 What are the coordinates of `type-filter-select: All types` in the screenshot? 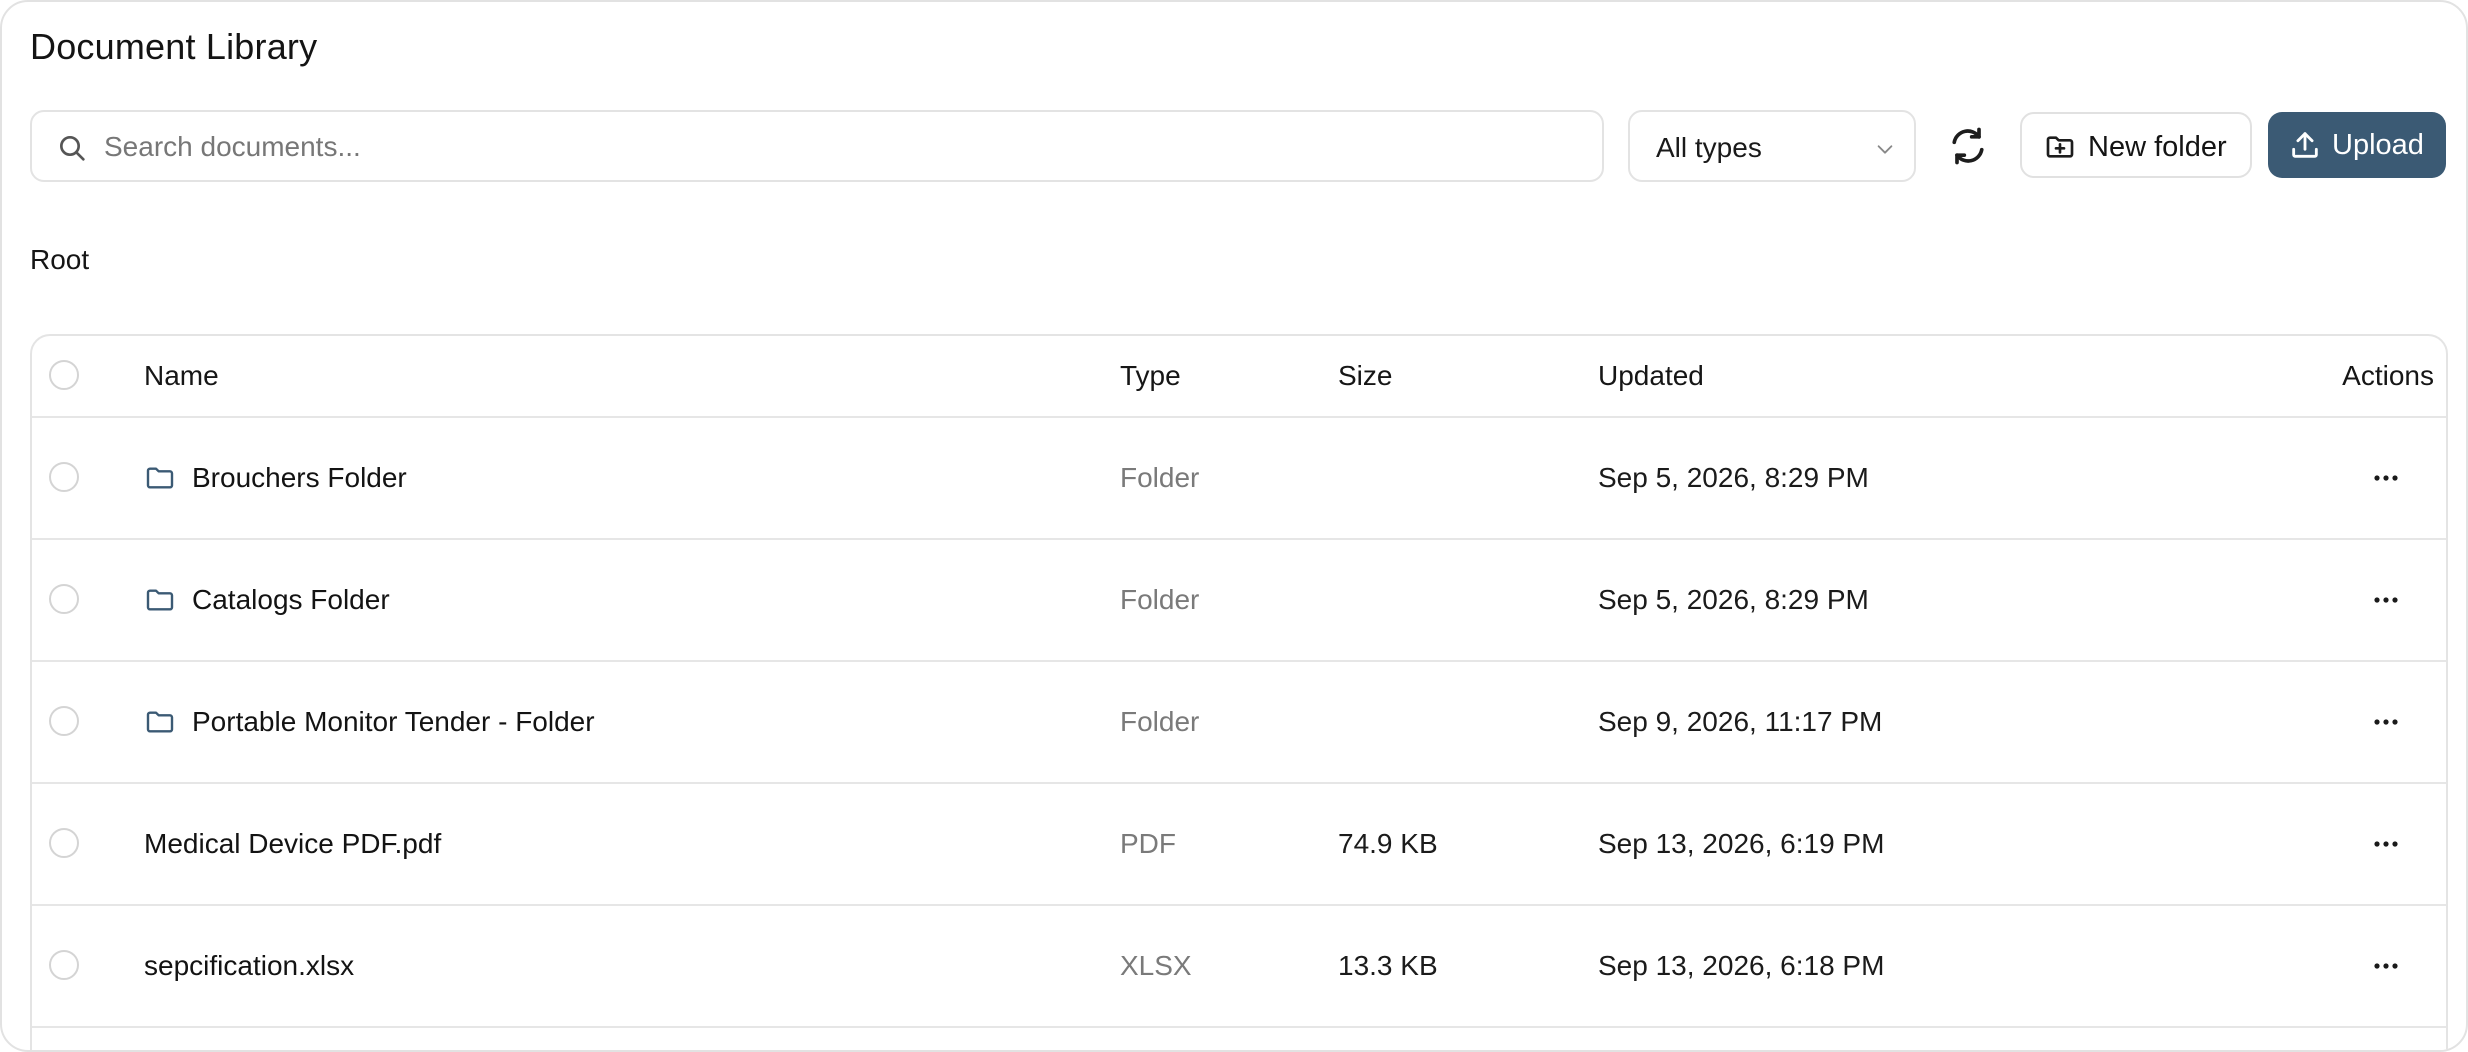 It's located at (1772, 146).